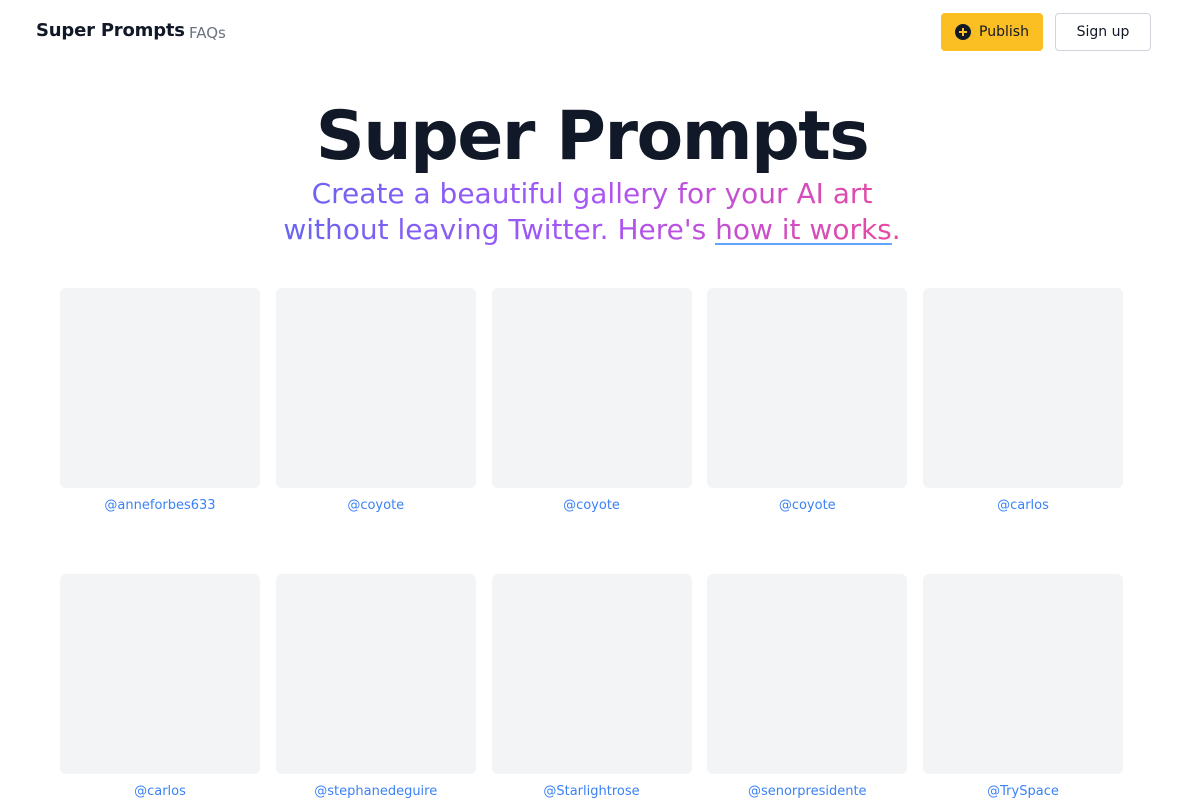 Image resolution: width=1200 pixels, height=800 pixels. I want to click on publish-label: Publish, so click(1004, 32).